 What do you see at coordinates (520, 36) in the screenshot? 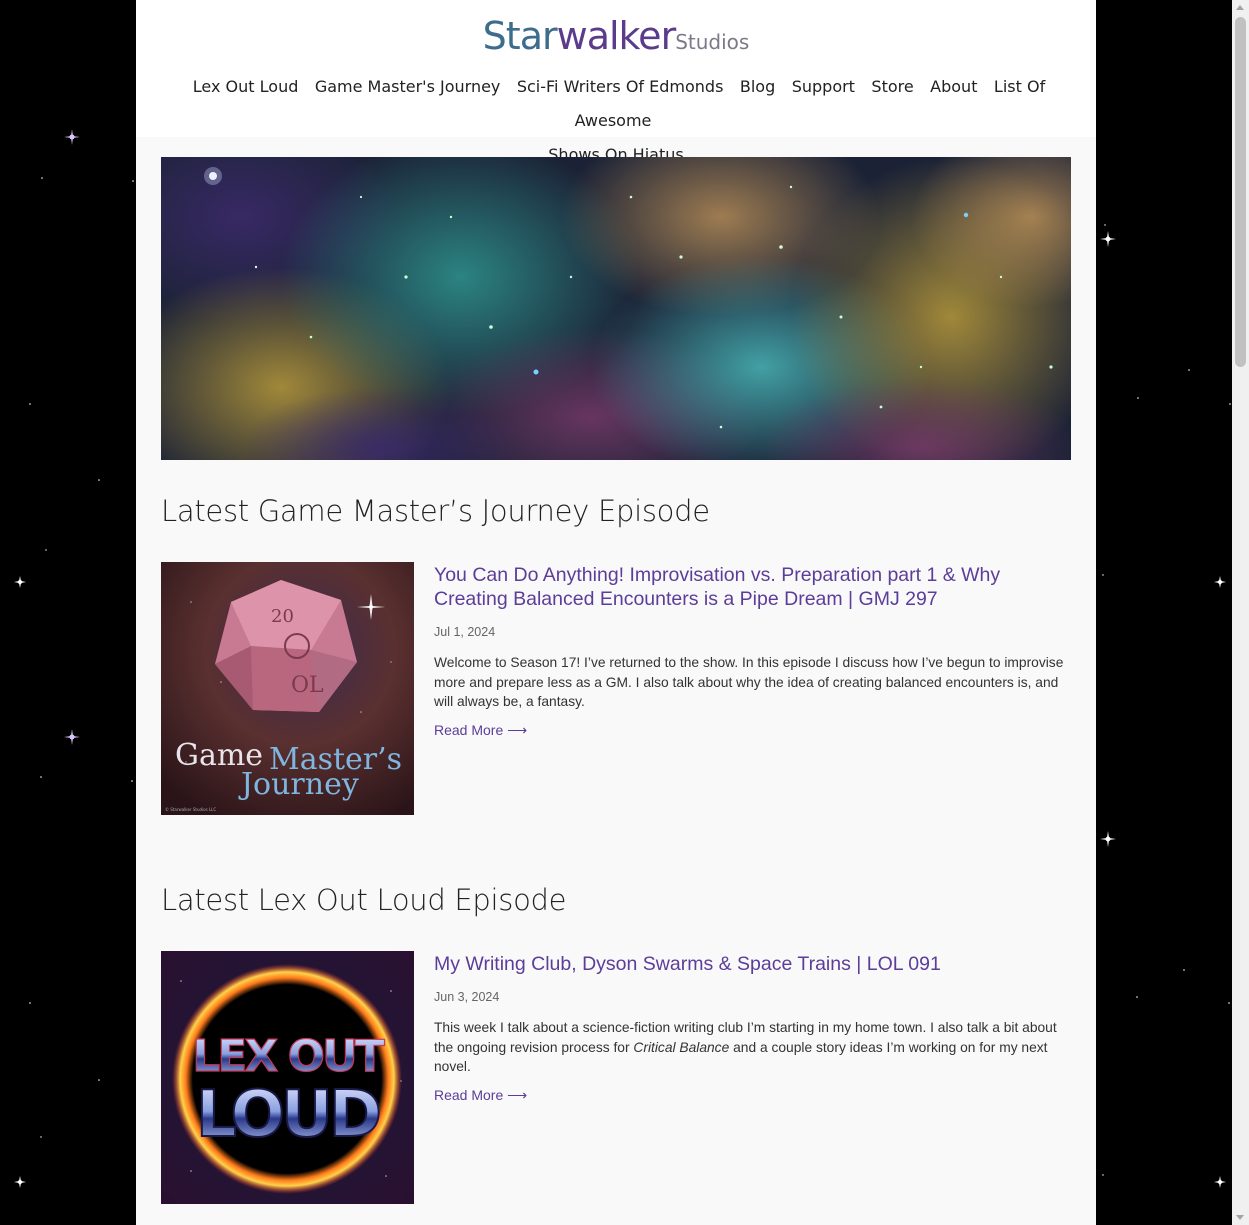
I see `logo-text-star: Star` at bounding box center [520, 36].